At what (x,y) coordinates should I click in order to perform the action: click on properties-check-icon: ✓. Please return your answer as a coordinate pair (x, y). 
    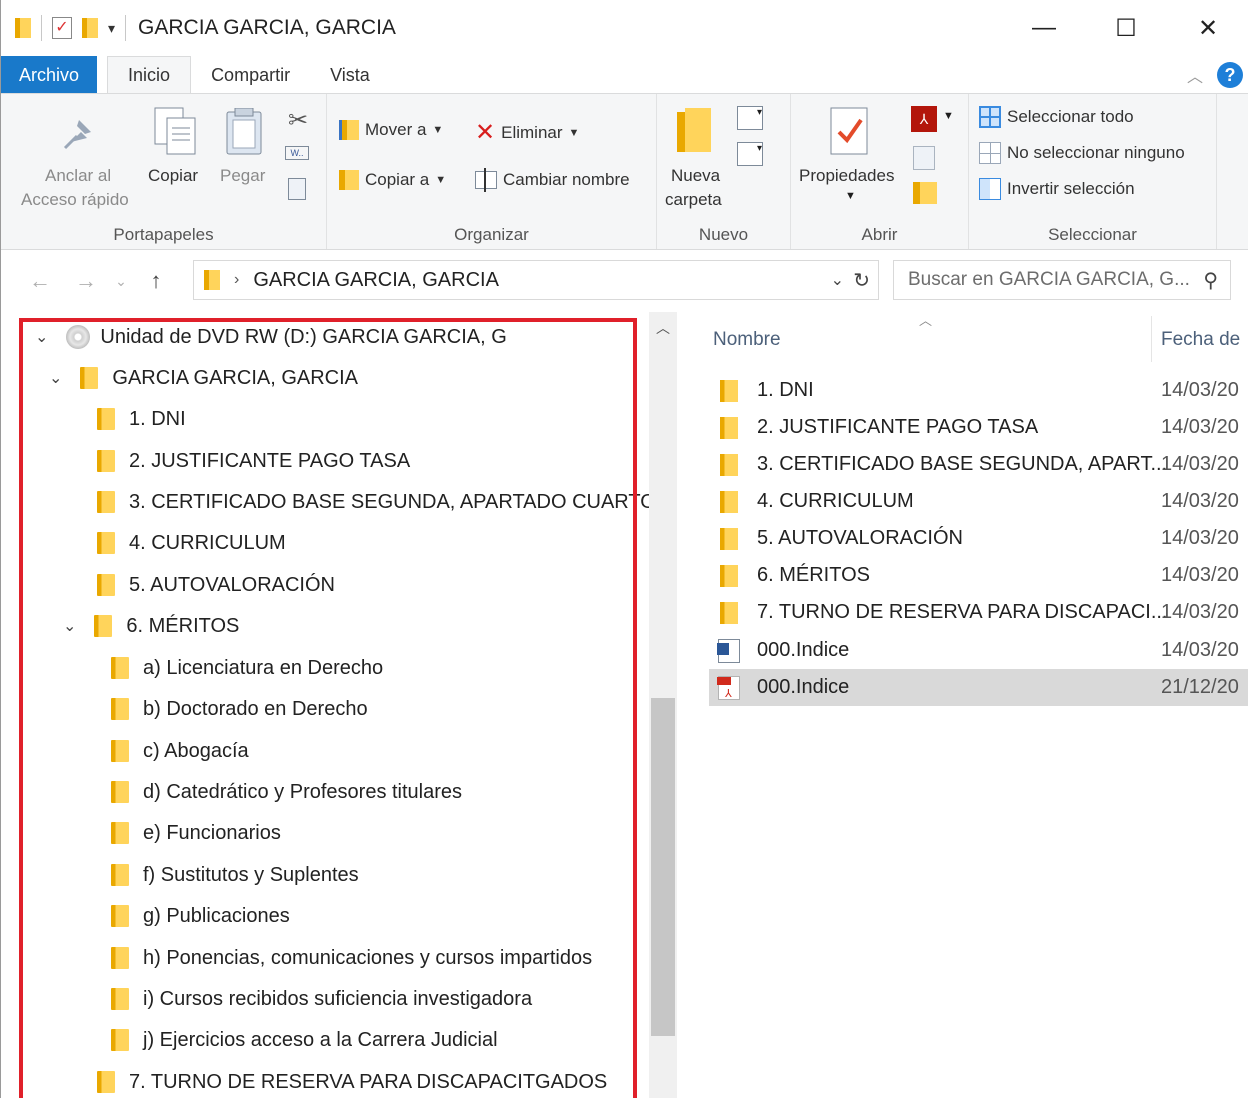
    Looking at the image, I should click on (62, 28).